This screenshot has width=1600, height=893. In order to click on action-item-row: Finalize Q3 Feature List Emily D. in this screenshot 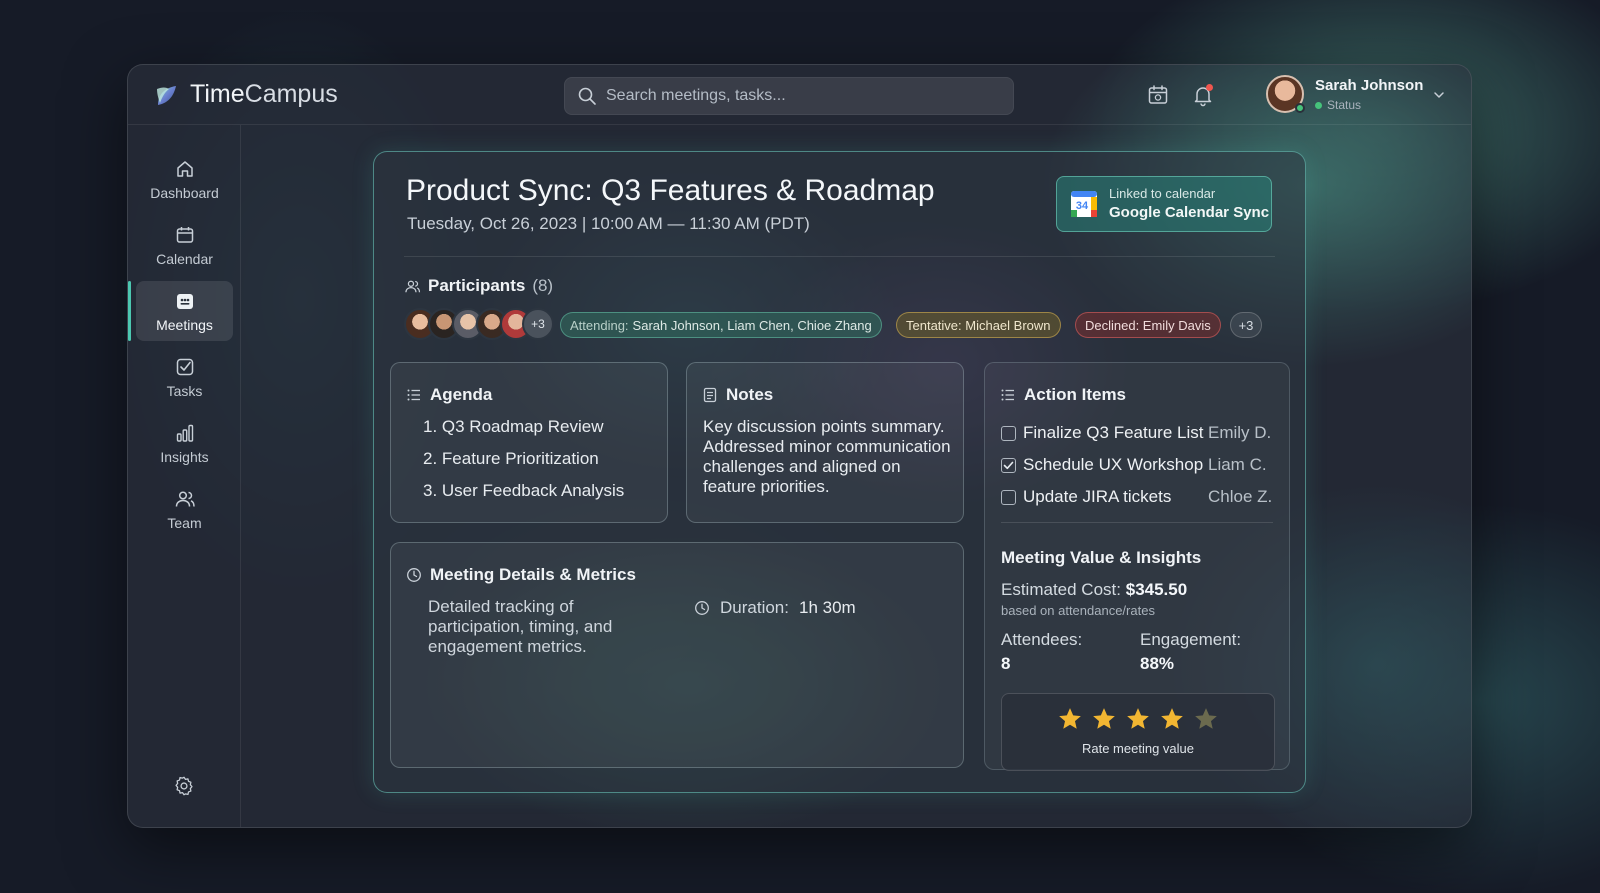, I will do `click(1138, 433)`.